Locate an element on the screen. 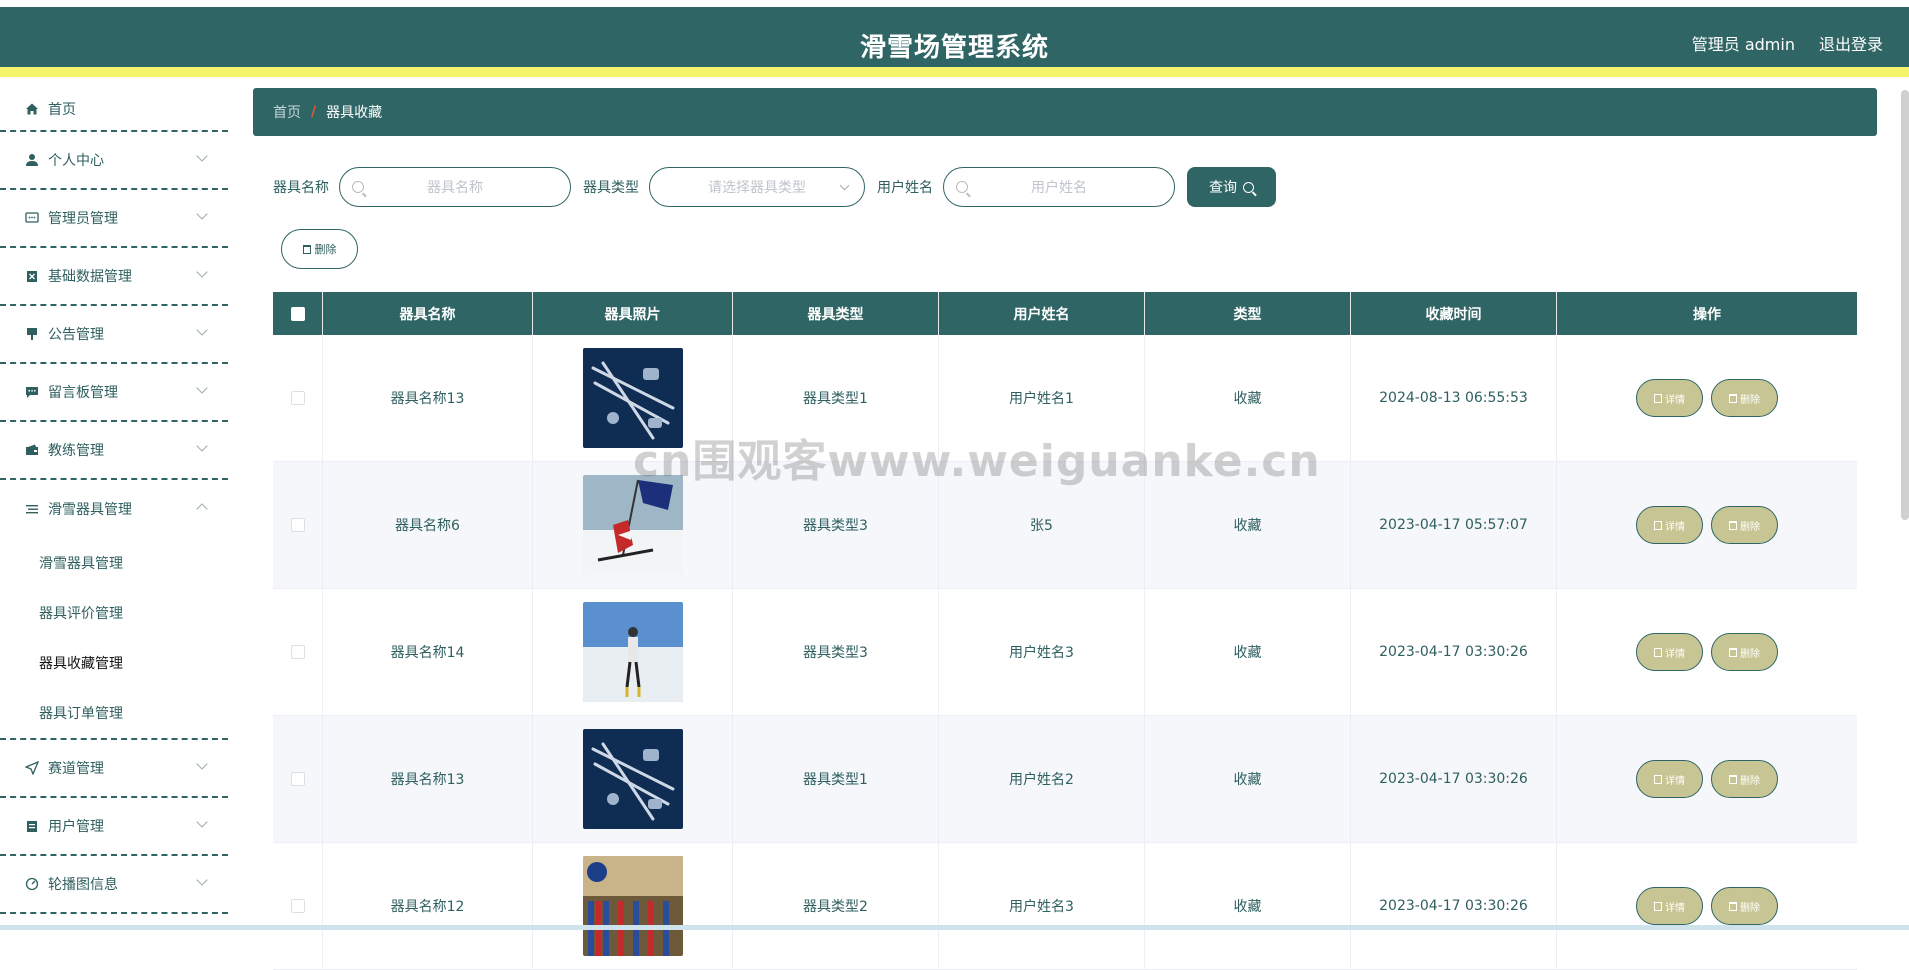 This screenshot has height=970, width=1909. user-name-cell: 用户姓名2 is located at coordinates (1042, 779).